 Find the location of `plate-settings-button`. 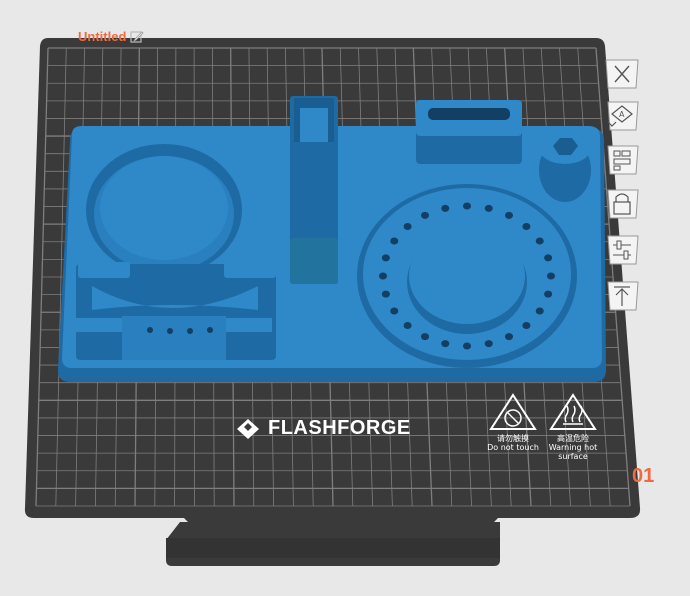

plate-settings-button is located at coordinates (622, 160).